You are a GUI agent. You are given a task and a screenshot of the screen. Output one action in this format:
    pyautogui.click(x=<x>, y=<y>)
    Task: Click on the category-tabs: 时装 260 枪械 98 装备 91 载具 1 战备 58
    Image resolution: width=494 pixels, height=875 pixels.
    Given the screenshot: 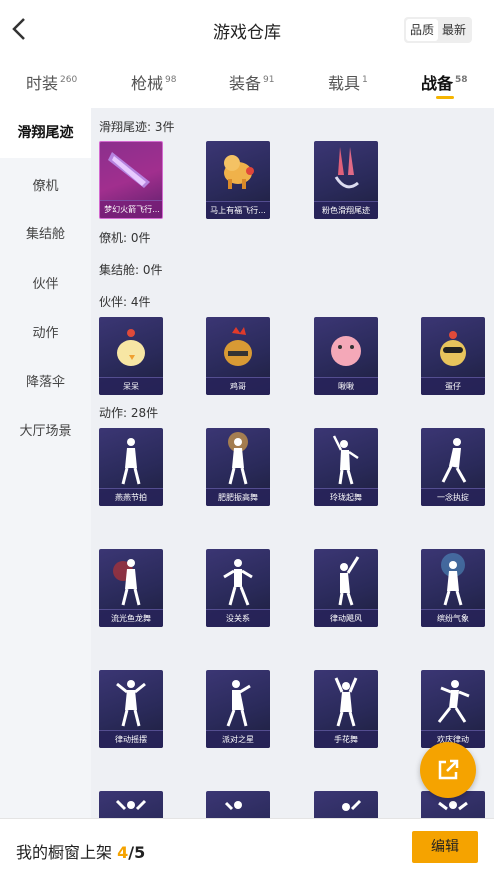 What is the action you would take?
    pyautogui.click(x=247, y=83)
    